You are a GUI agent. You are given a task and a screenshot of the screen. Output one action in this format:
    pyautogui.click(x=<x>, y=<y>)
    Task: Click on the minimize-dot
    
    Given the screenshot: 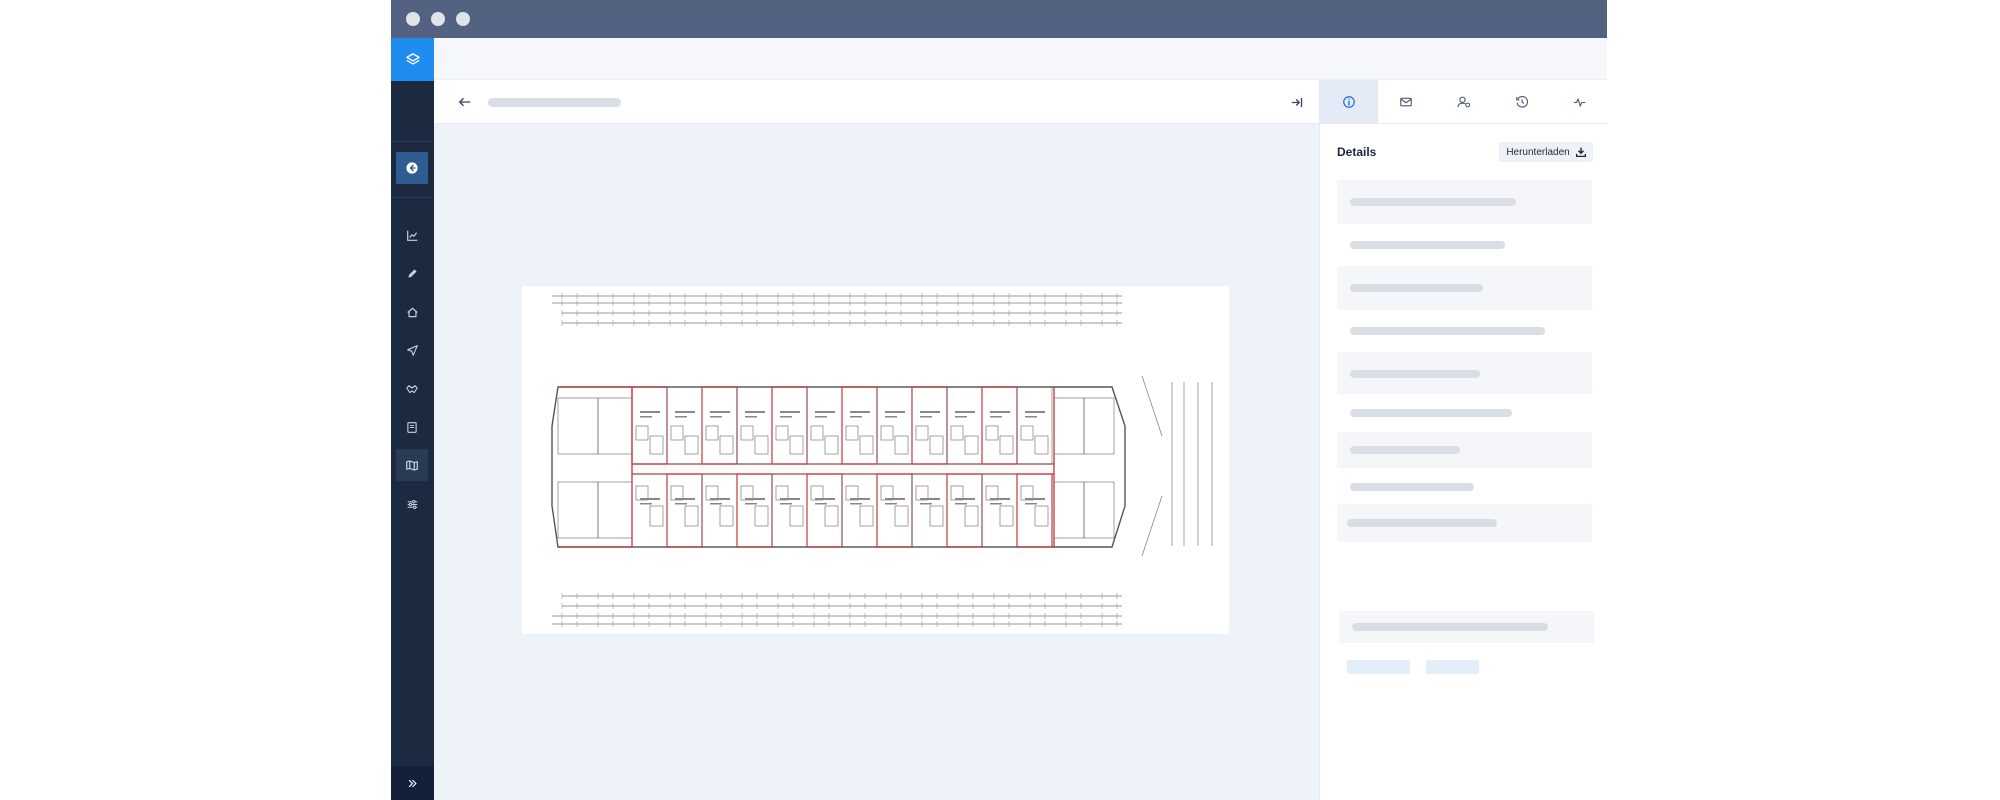 What is the action you would take?
    pyautogui.click(x=438, y=19)
    